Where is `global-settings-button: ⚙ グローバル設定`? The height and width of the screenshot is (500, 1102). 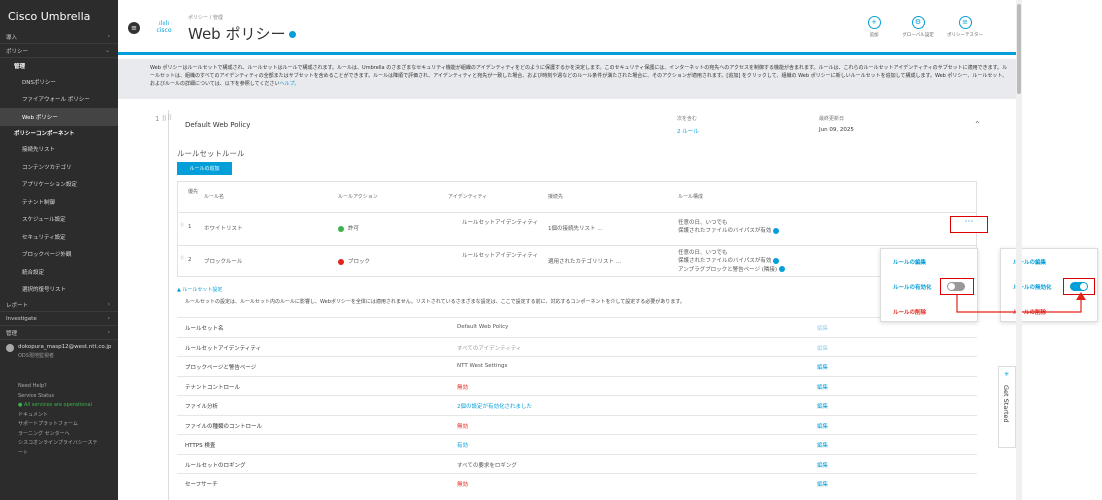 global-settings-button: ⚙ グローバル設定 is located at coordinates (918, 27).